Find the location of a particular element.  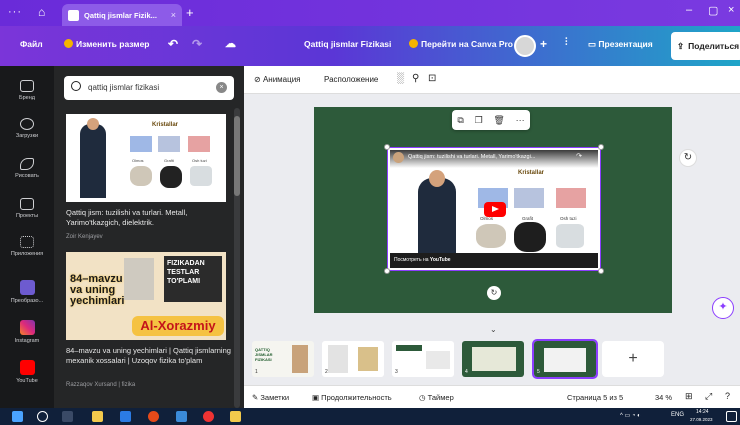

clock-date: 27.09.2023 is located at coordinates (701, 419).